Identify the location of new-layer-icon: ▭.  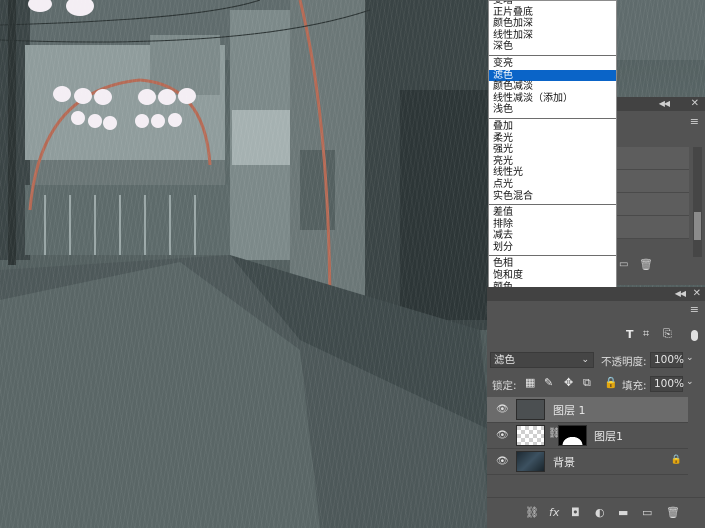
(647, 512).